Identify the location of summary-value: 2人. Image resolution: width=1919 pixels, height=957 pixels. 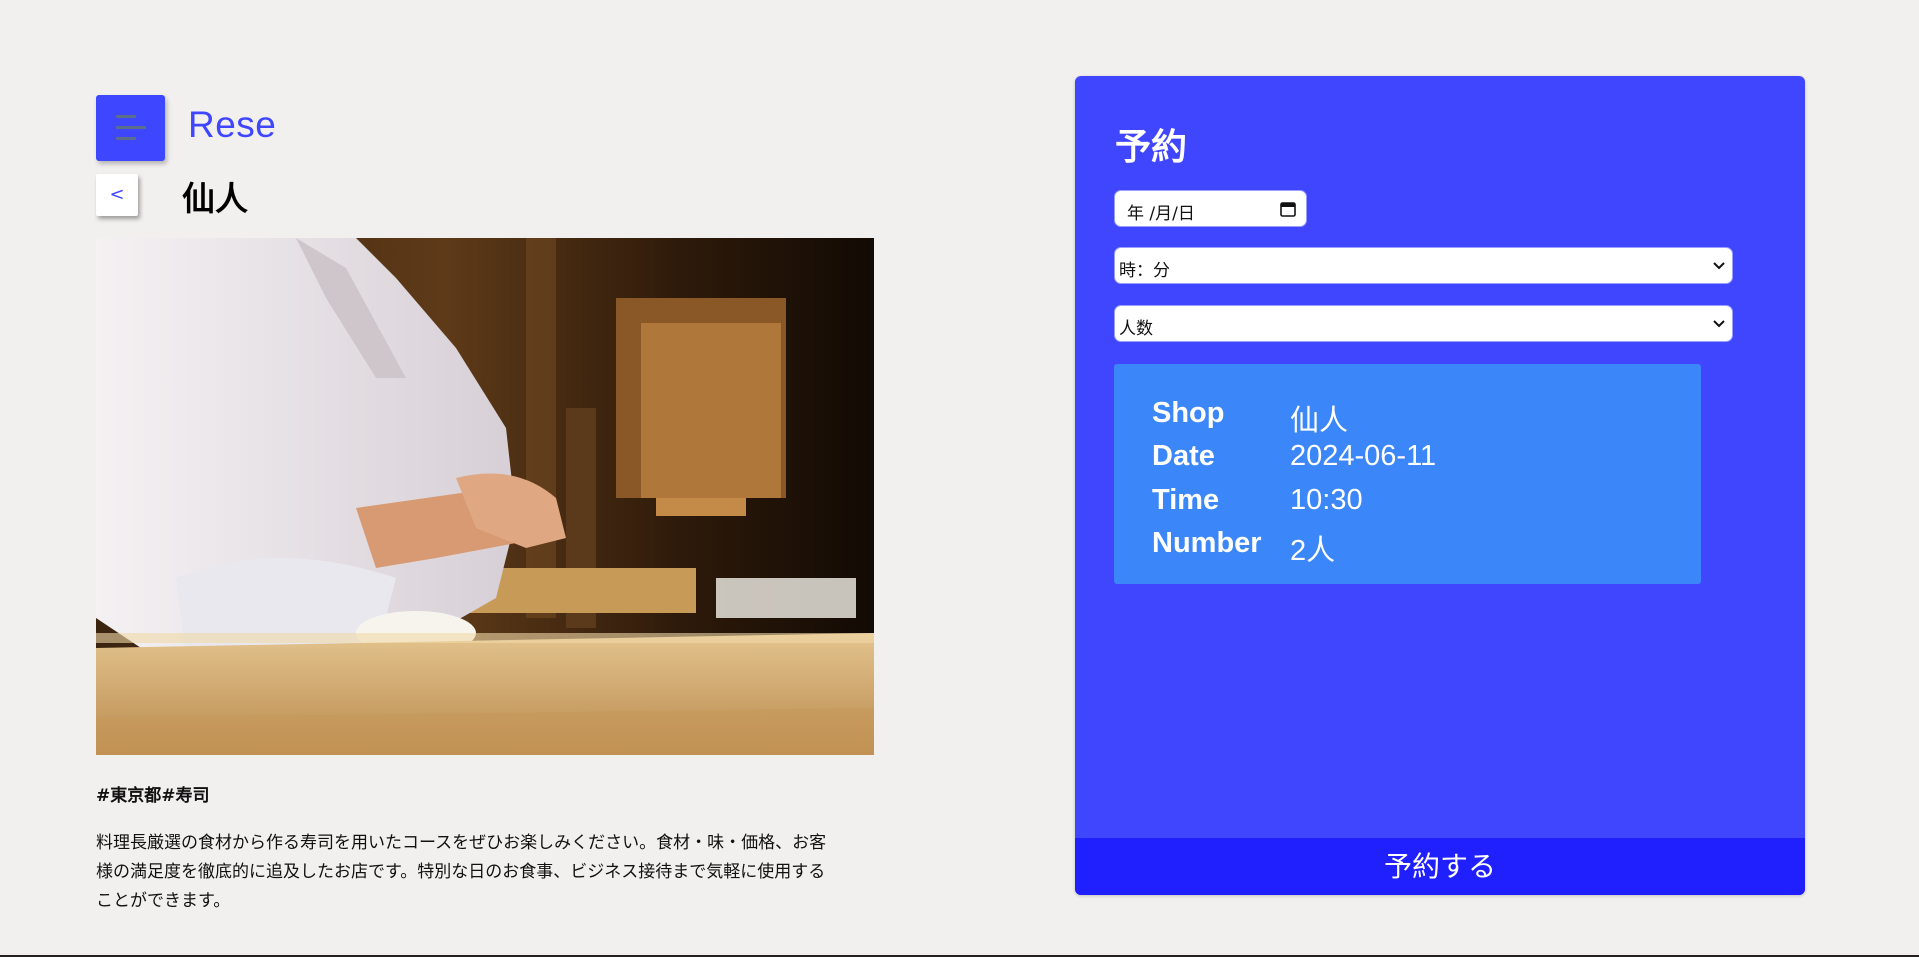
(1313, 551).